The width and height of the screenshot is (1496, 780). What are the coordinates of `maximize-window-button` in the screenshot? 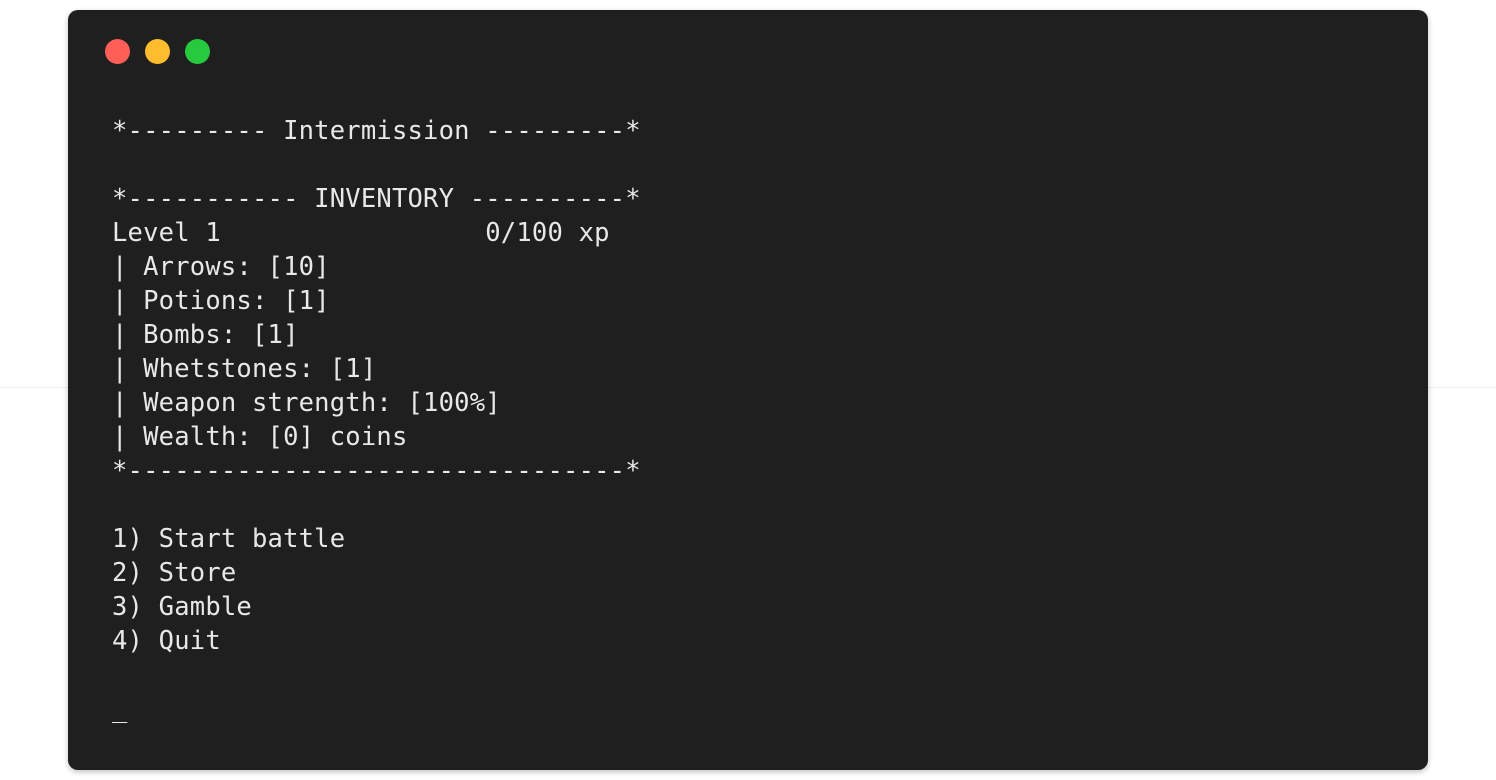 It's located at (197, 51).